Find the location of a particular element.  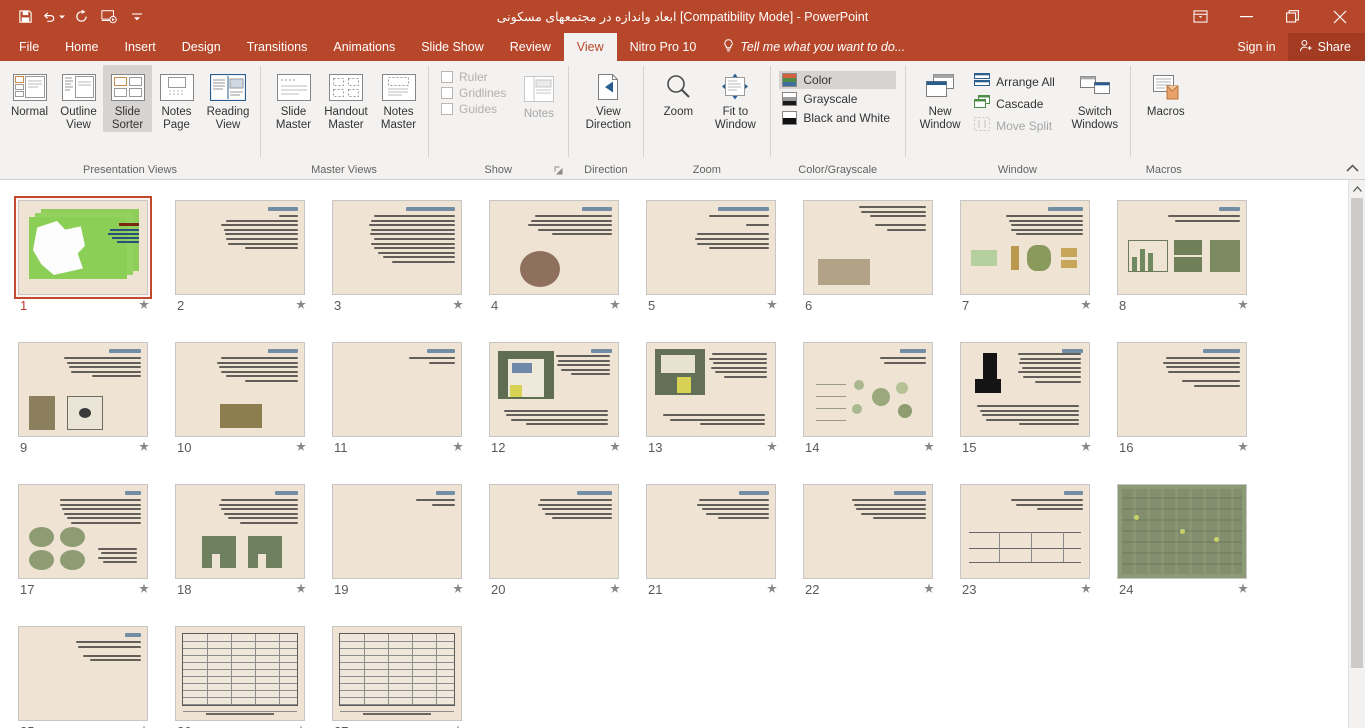

slide-thumbnail-13: 13 is located at coordinates (711, 396).